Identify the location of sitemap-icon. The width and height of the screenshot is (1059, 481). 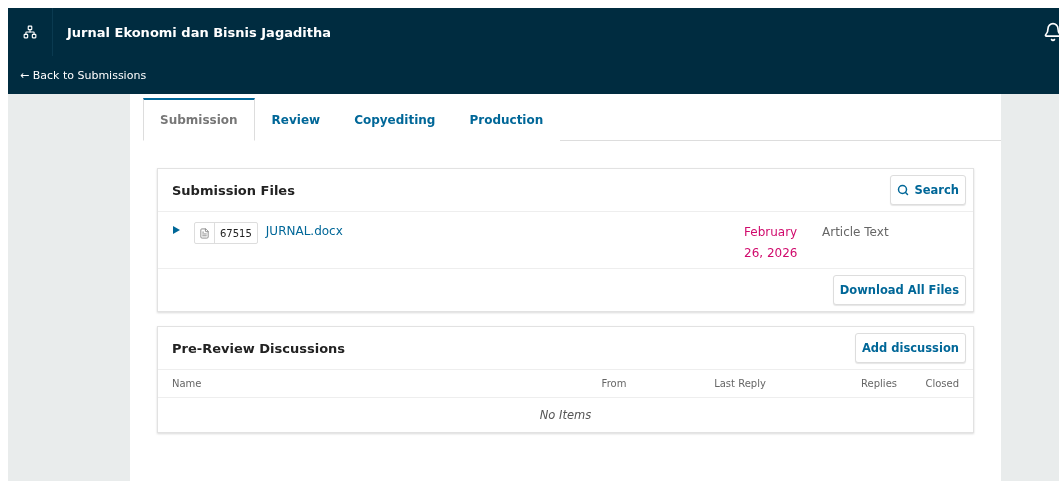
(30, 32).